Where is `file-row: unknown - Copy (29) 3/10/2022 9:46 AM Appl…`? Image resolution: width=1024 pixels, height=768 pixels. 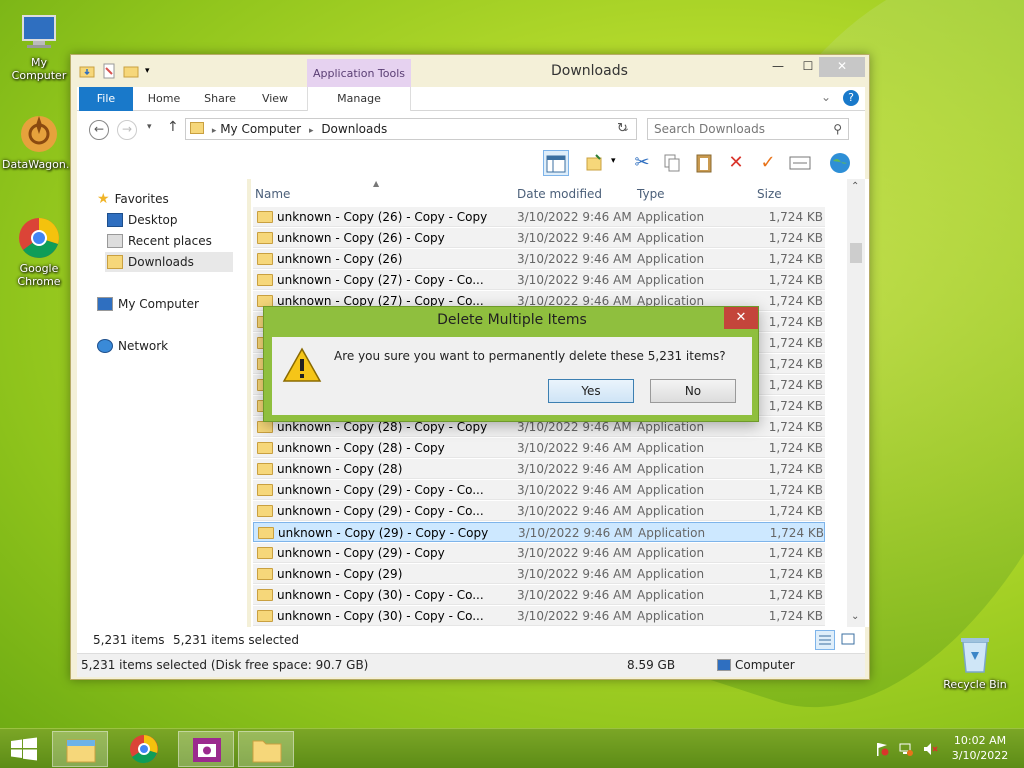
file-row: unknown - Copy (29) 3/10/2022 9:46 AM Appl… is located at coordinates (539, 574).